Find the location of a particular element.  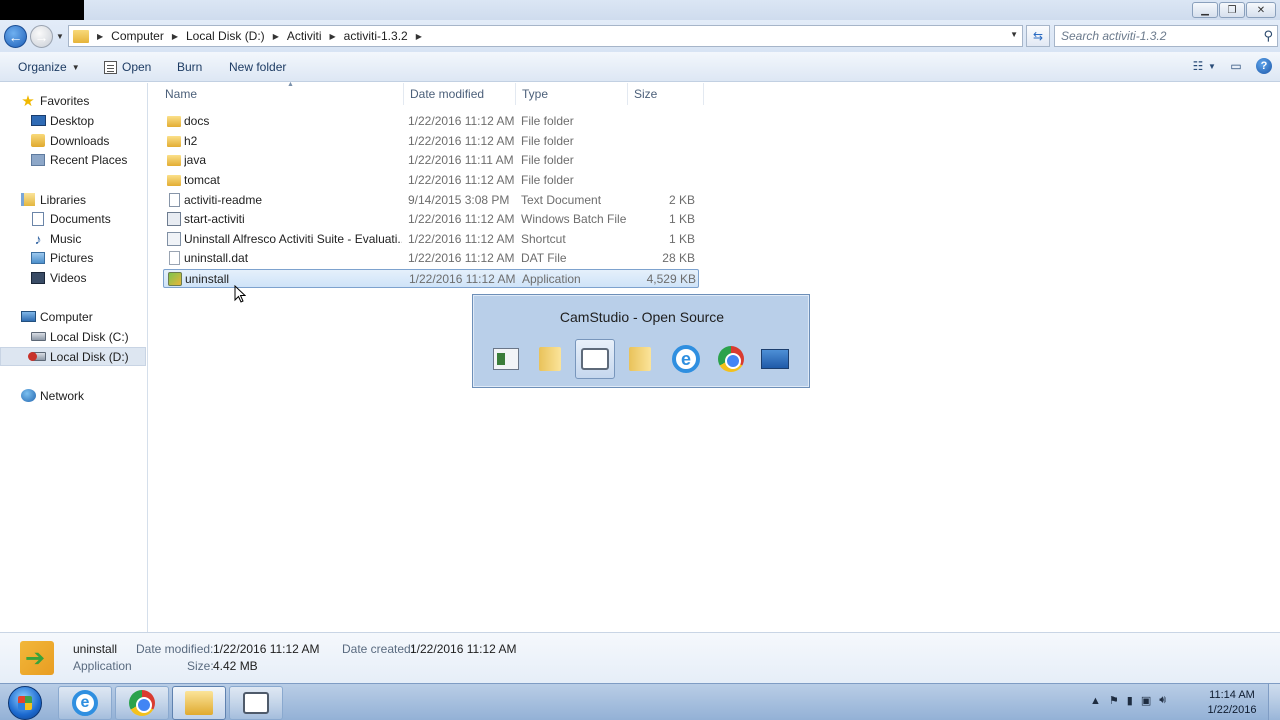

organize-button: Organize ▼ is located at coordinates (49, 67).